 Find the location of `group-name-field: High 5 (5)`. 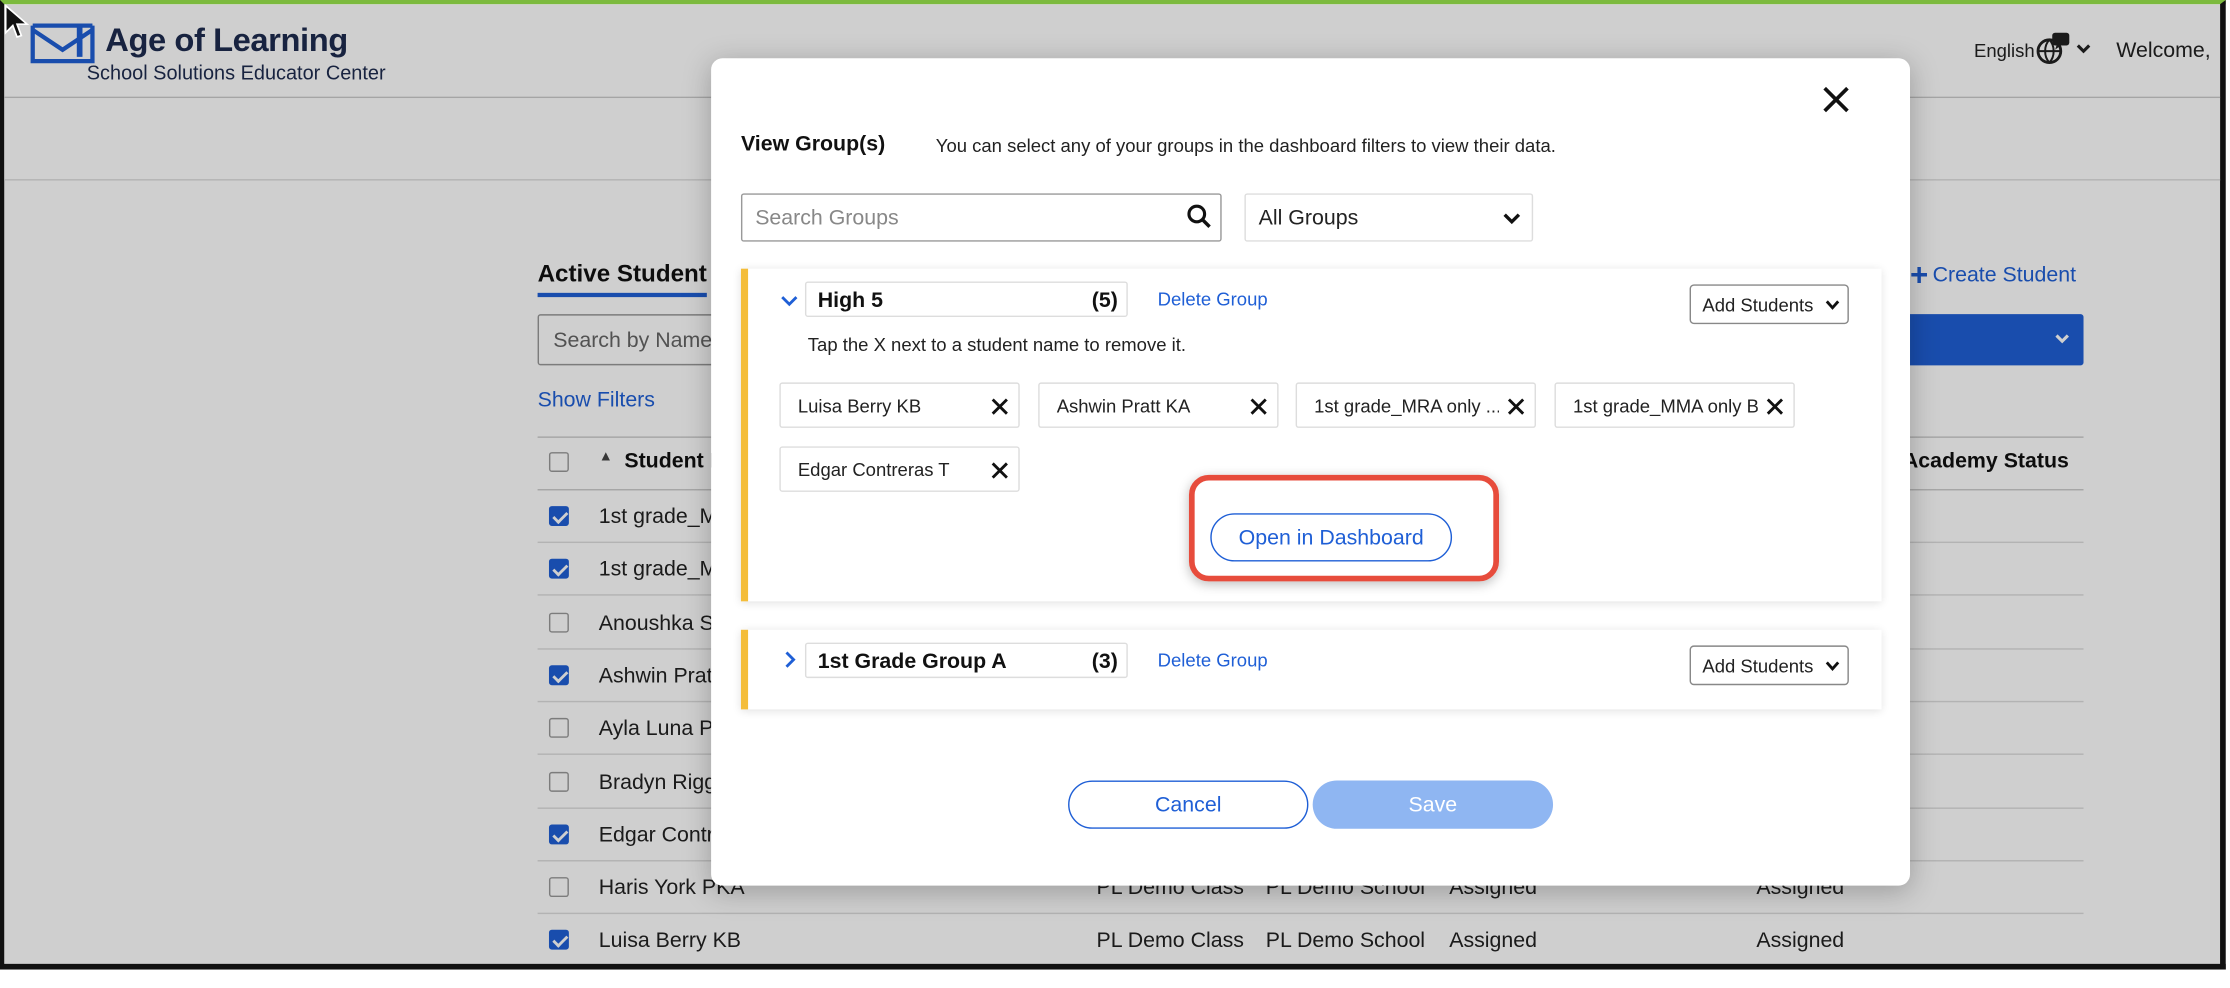

group-name-field: High 5 (5) is located at coordinates (966, 299).